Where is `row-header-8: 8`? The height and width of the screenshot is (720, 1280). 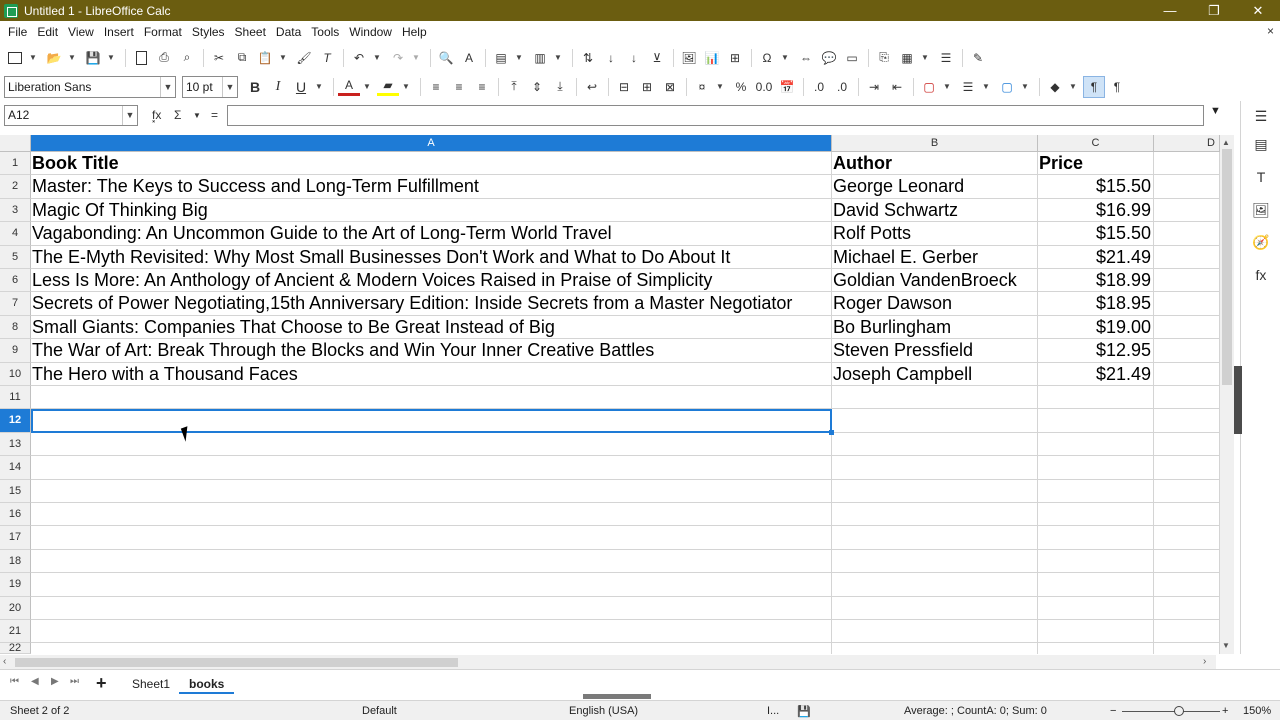 row-header-8: 8 is located at coordinates (15, 327).